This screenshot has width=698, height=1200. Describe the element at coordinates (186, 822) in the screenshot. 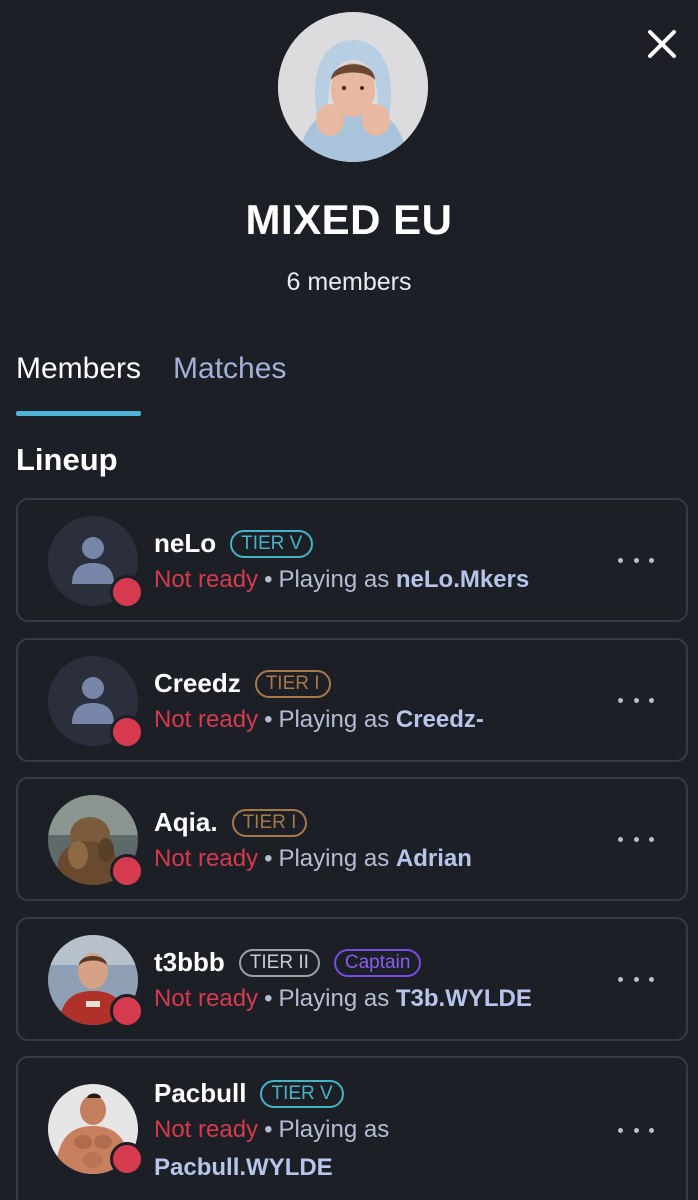

I see `member-name: Aqia.` at that location.